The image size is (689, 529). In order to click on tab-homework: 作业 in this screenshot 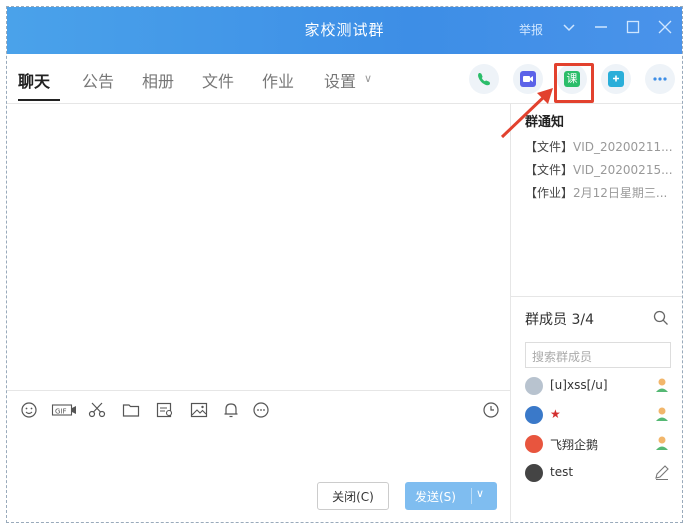, I will do `click(278, 80)`.